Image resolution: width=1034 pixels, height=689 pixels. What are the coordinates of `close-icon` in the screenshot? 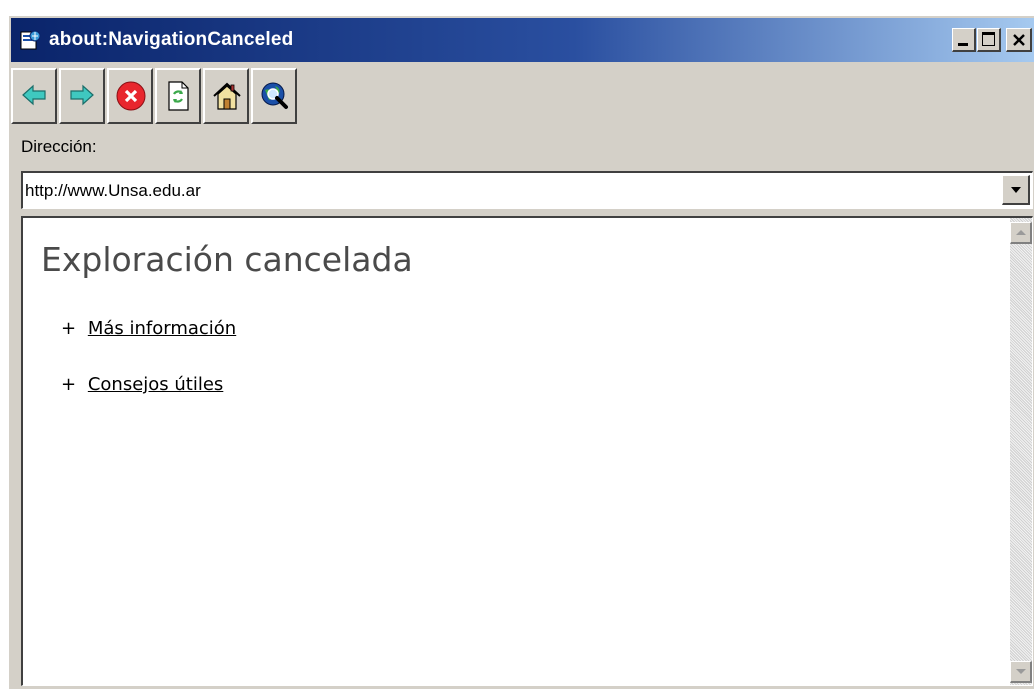 It's located at (1019, 40).